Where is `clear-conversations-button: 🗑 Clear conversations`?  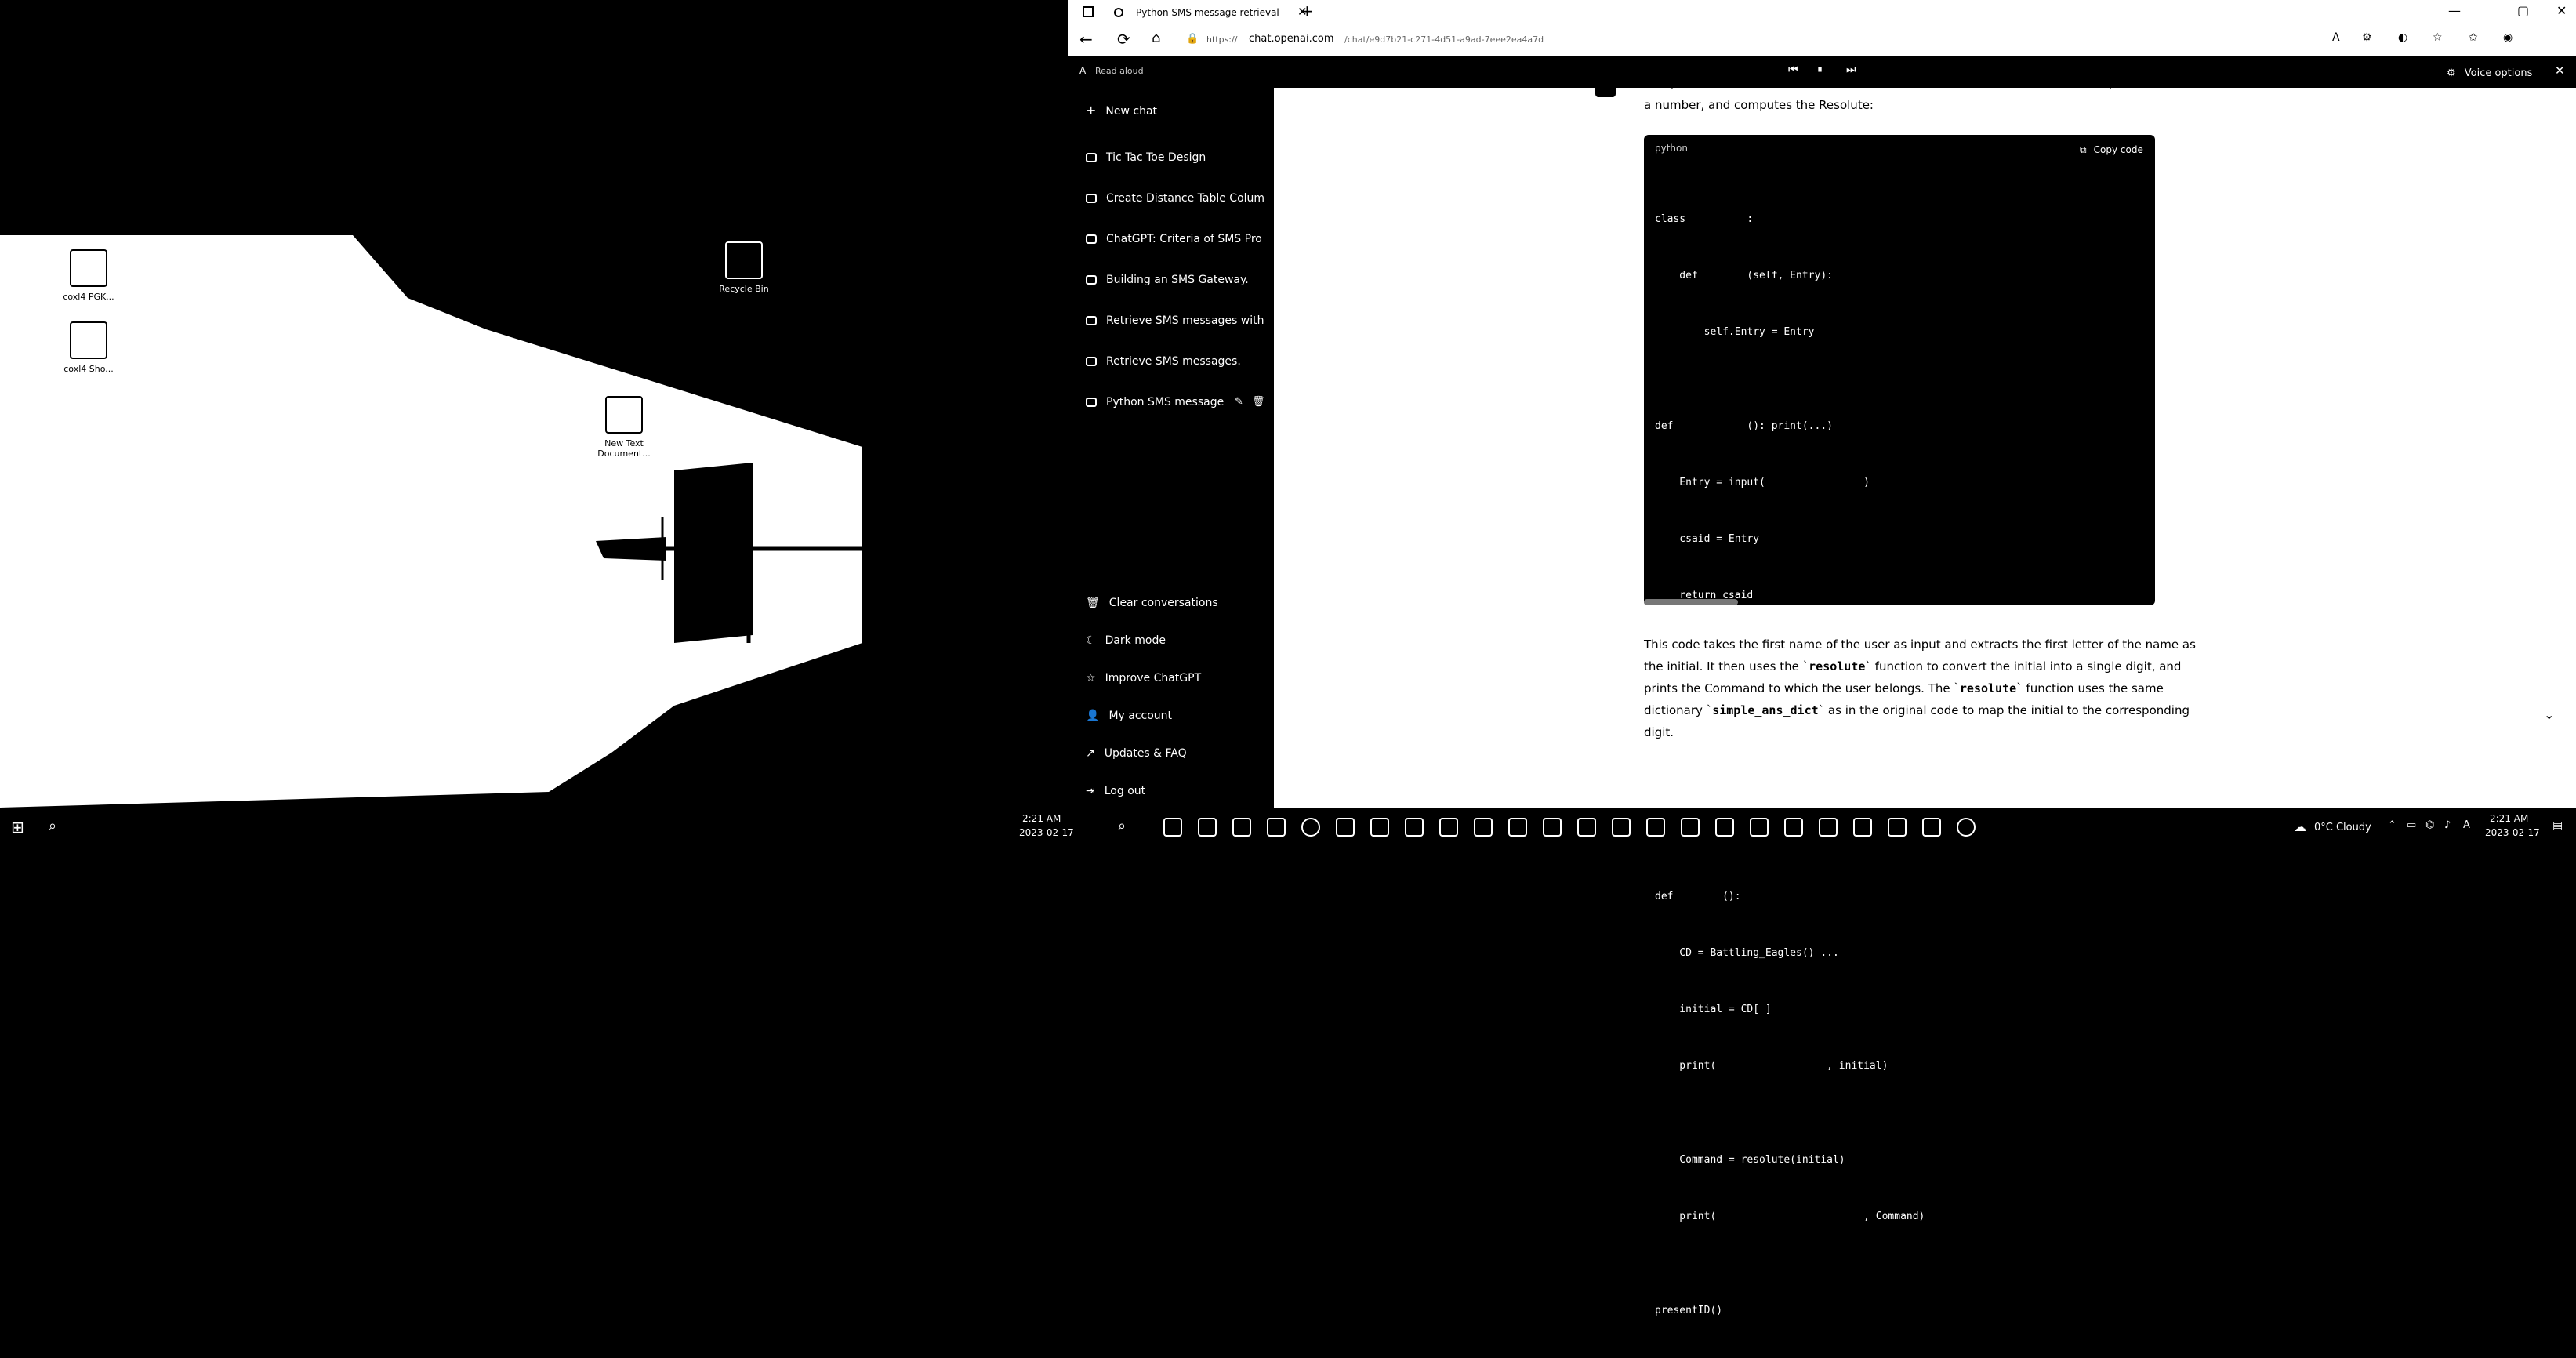
clear-conversations-button: 🗑 Clear conversations is located at coordinates (1152, 603).